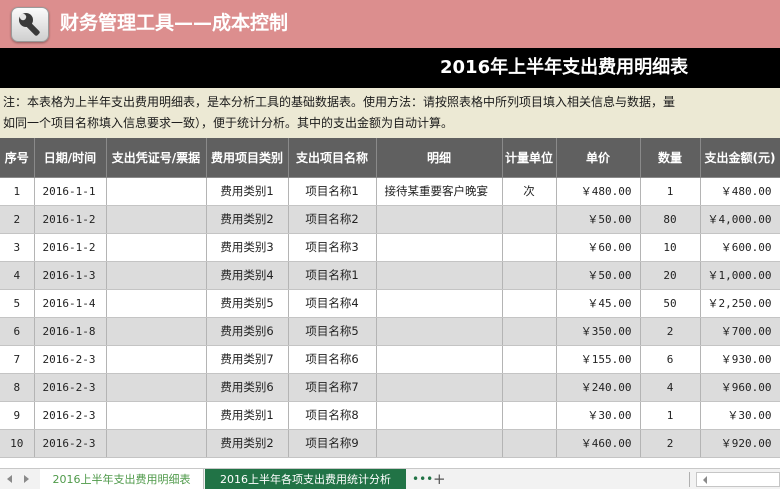 This screenshot has width=780, height=489. Describe the element at coordinates (439, 191) in the screenshot. I see `cell-detail: 接待某重要客户晚宴` at that location.